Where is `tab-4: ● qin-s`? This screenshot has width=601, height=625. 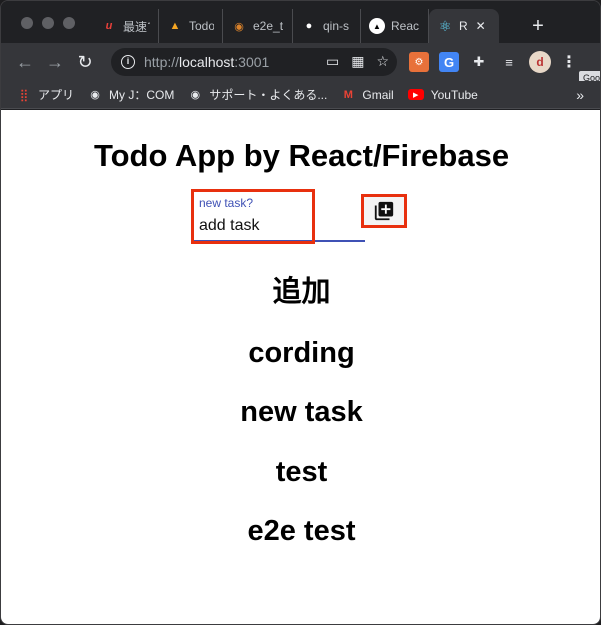 tab-4: ● qin-s is located at coordinates (327, 26).